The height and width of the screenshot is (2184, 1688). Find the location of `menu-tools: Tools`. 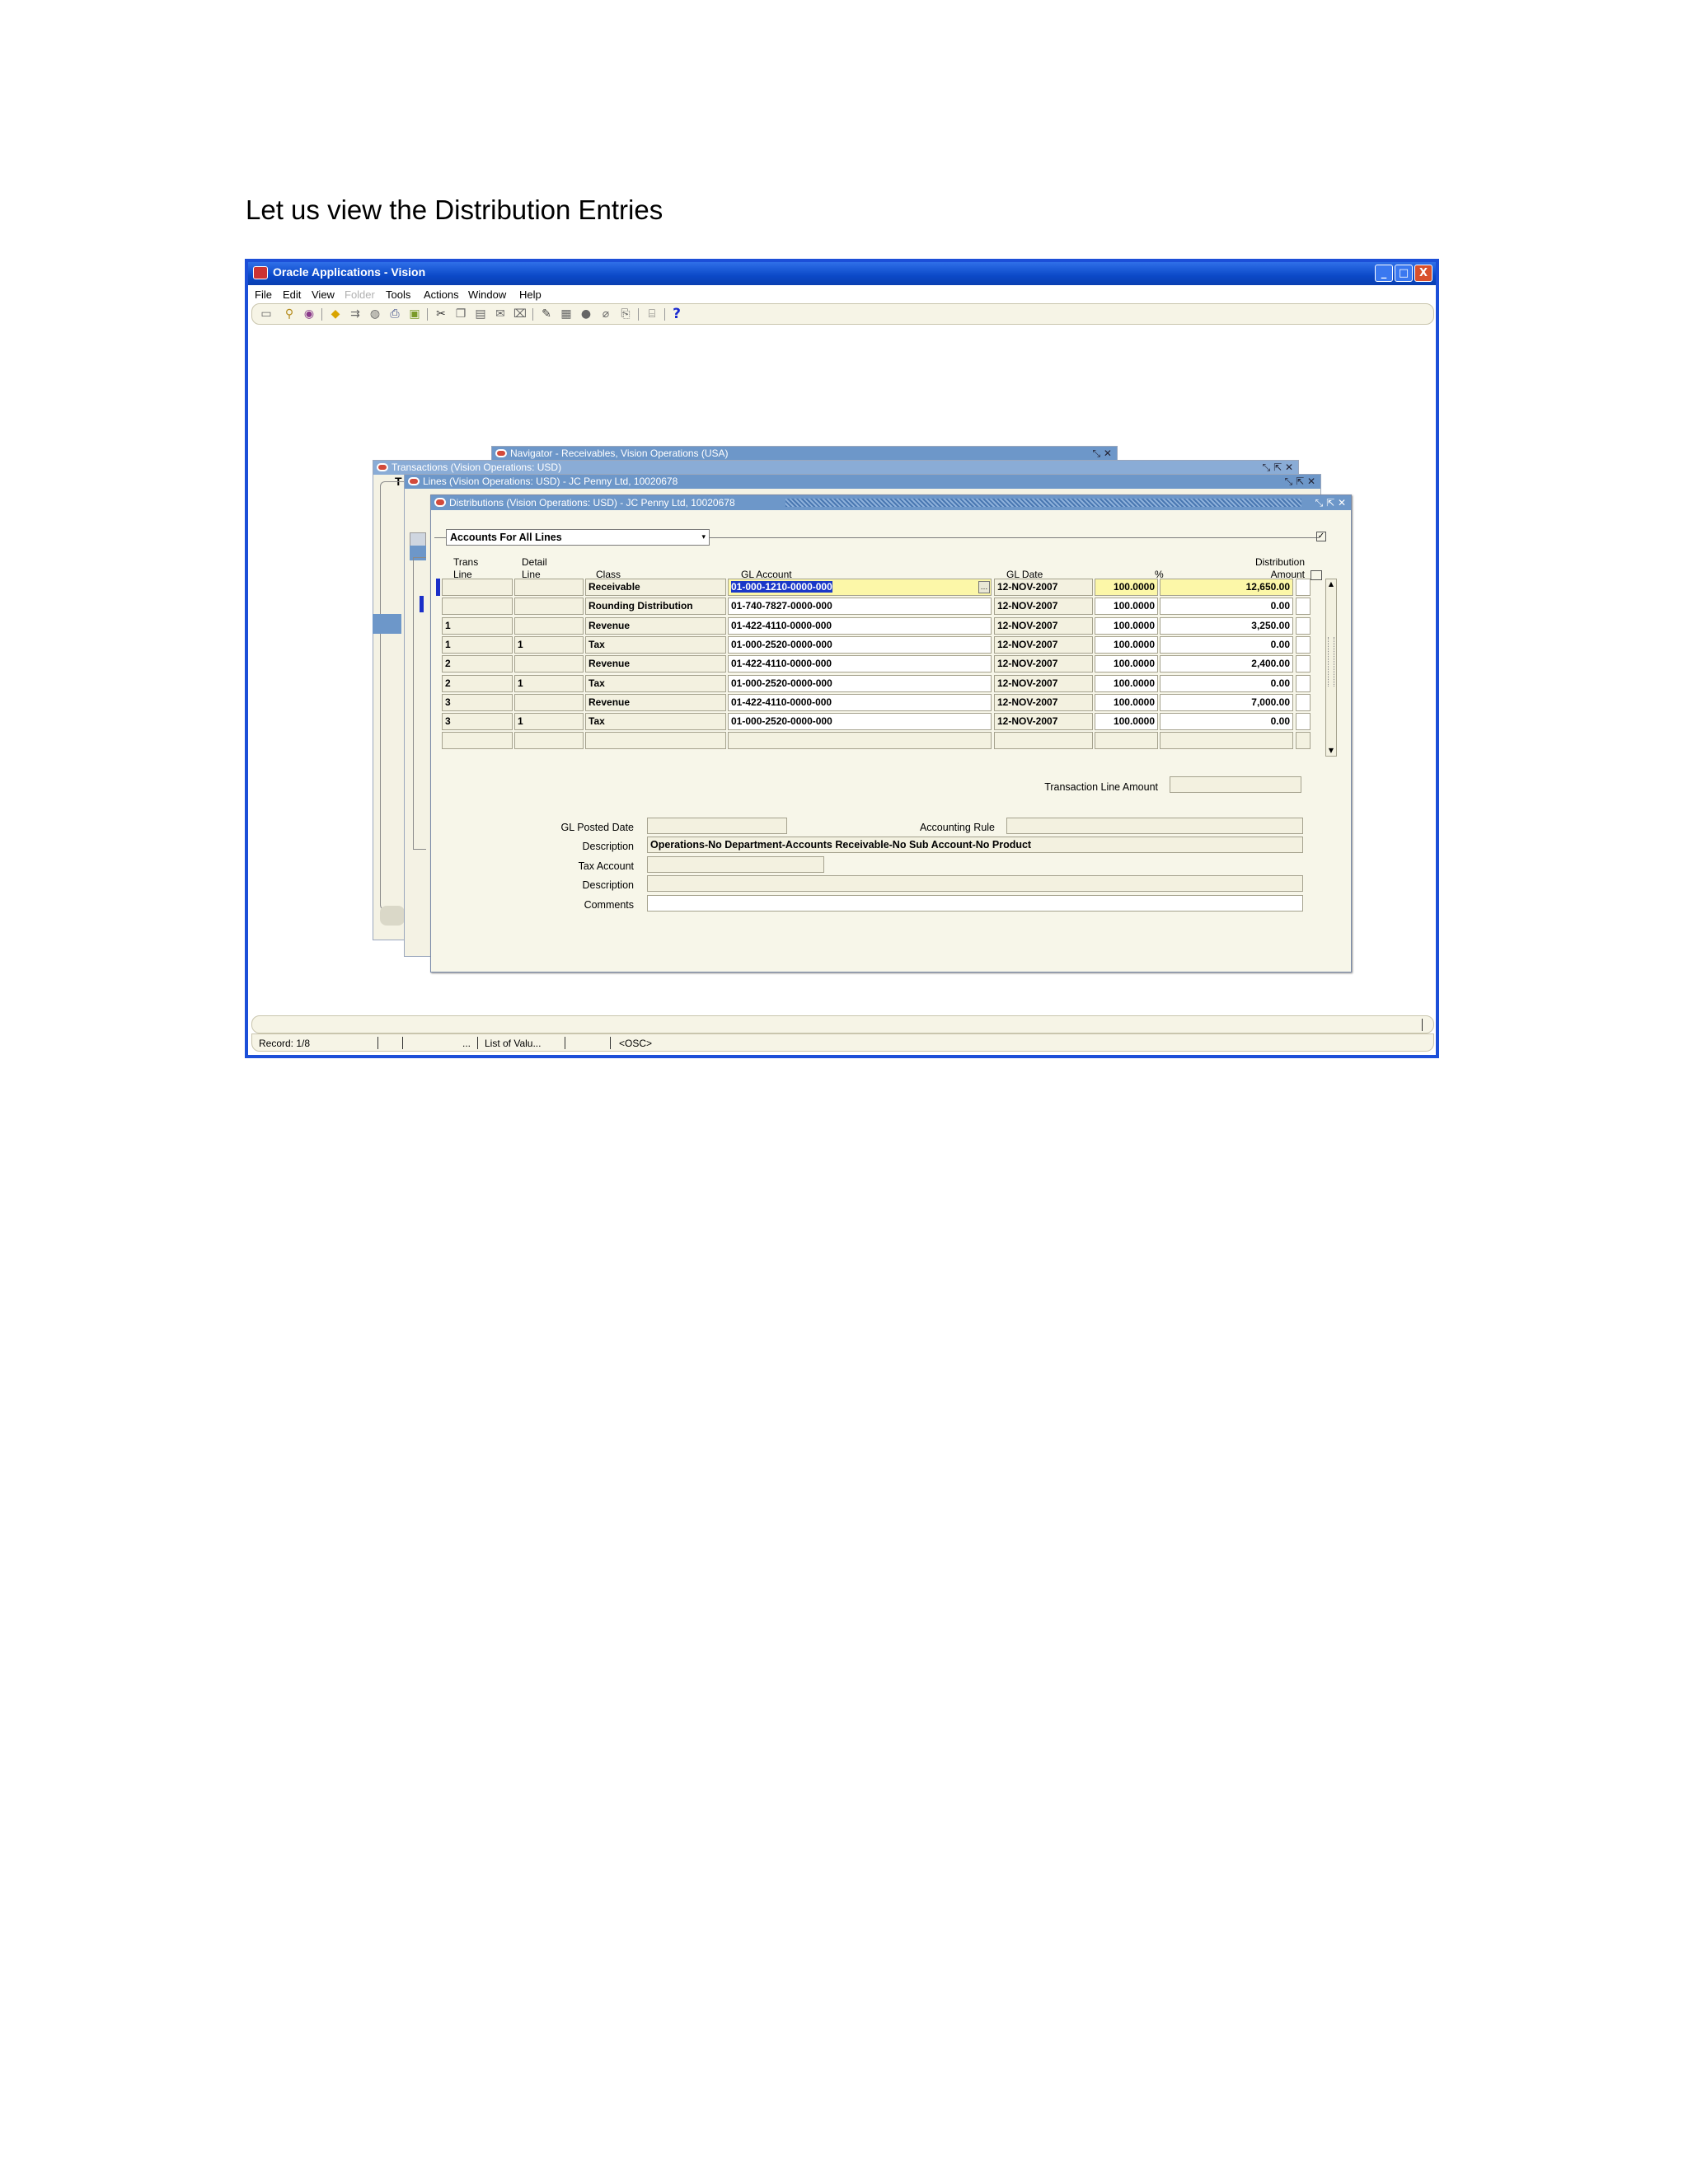

menu-tools: Tools is located at coordinates (398, 294).